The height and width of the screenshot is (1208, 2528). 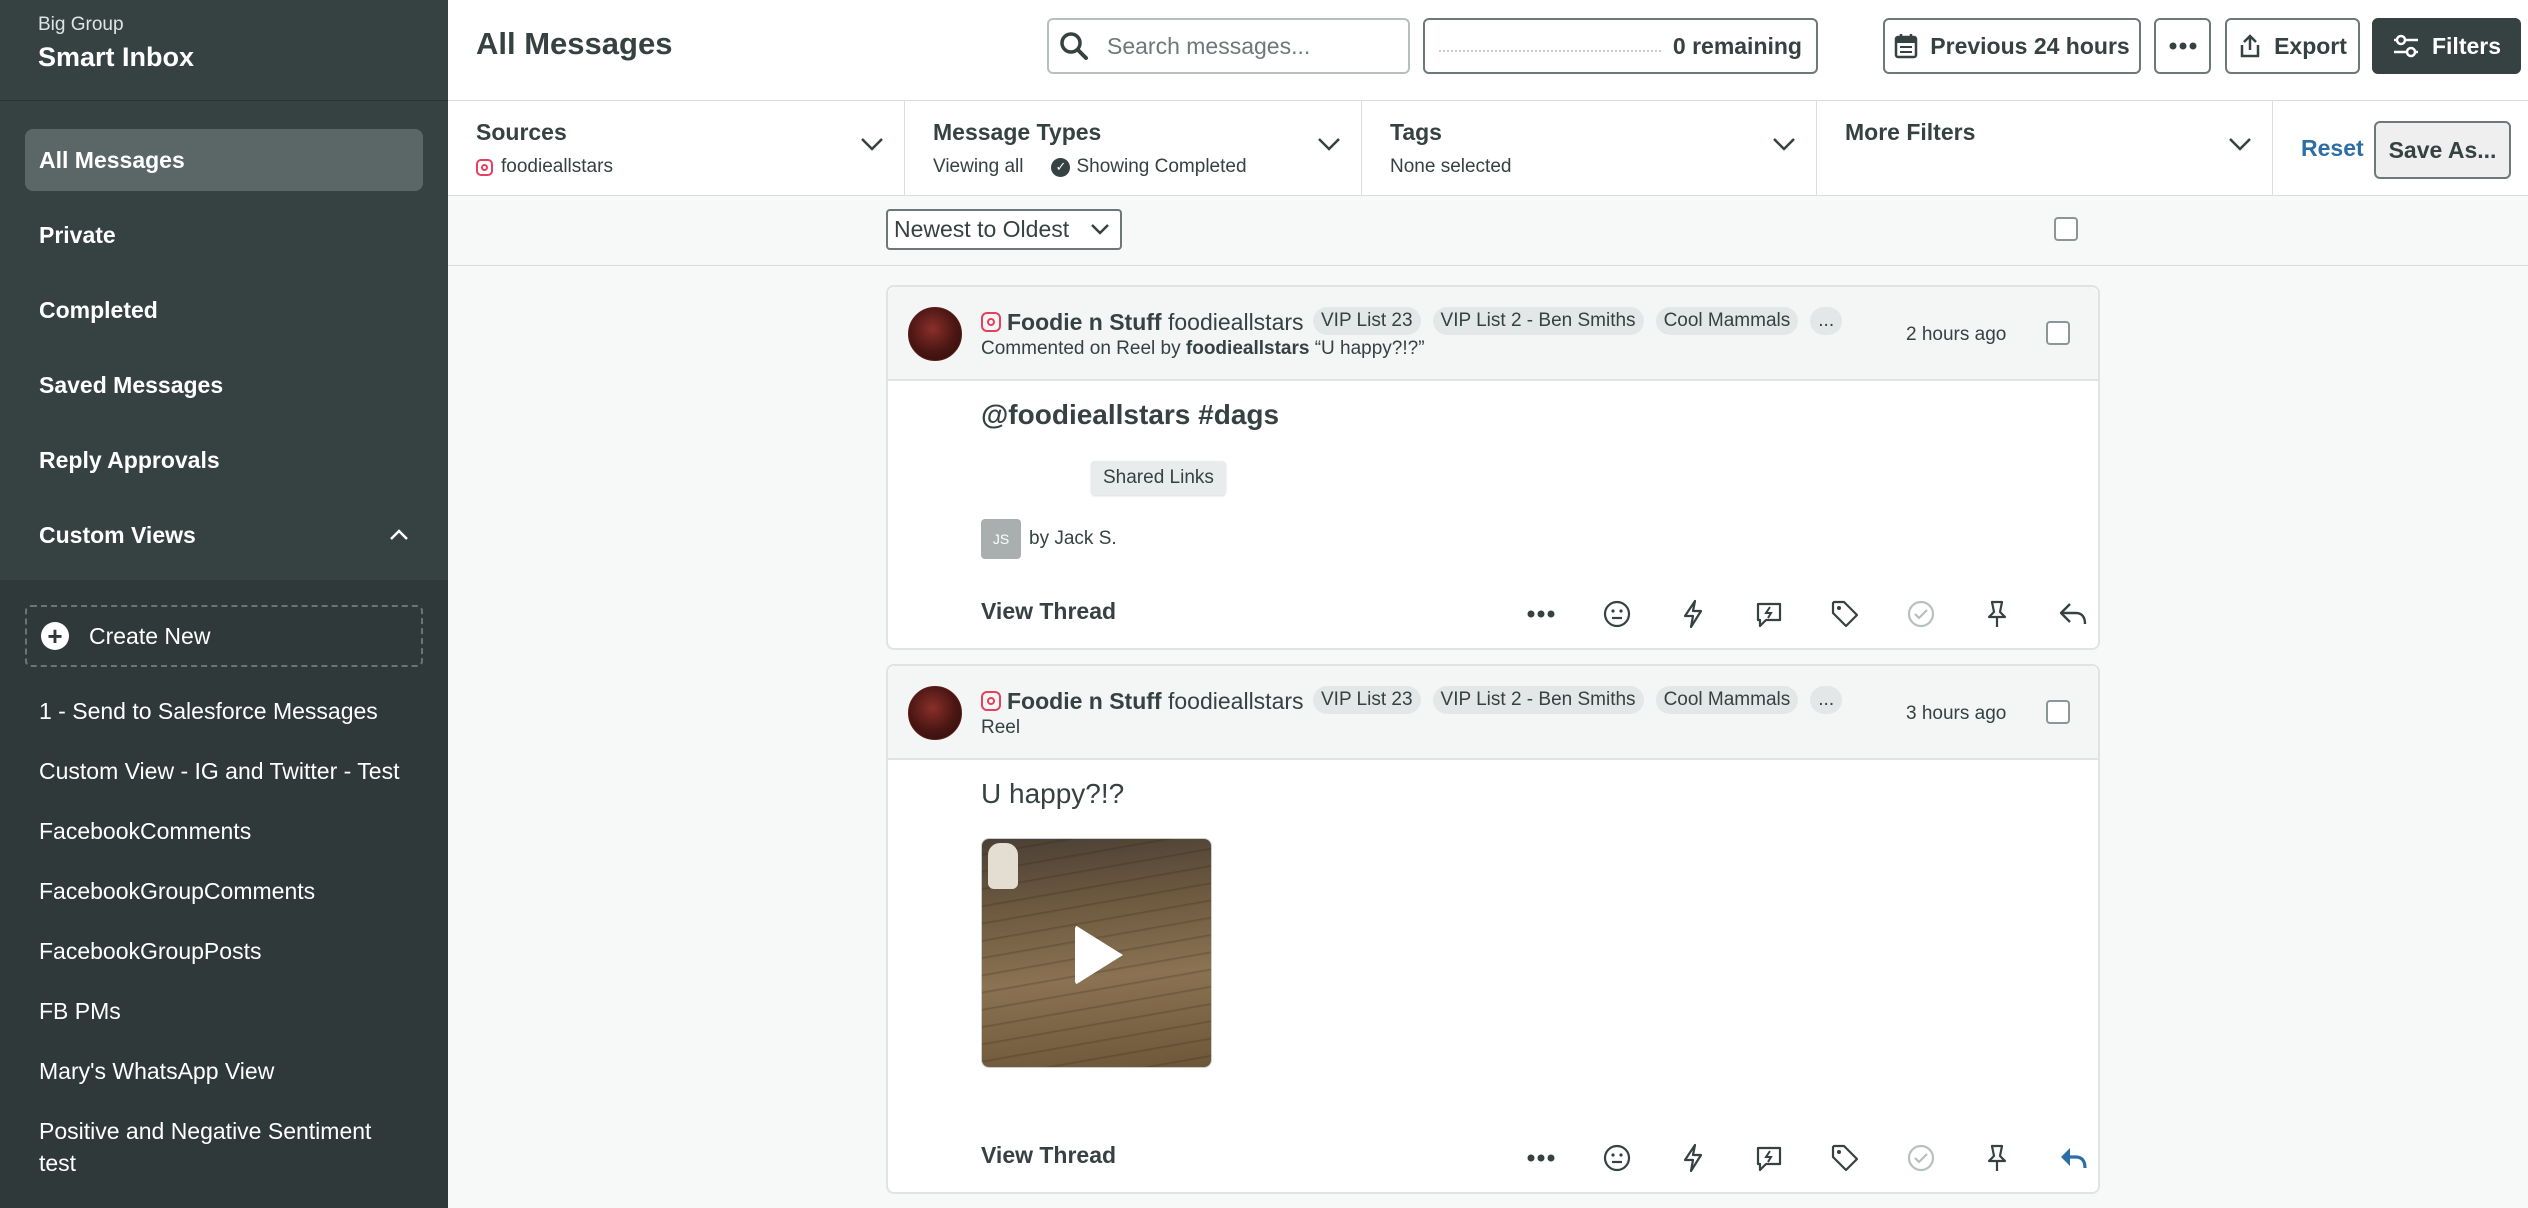 I want to click on custom-view-item: Custom View - IG and Twitter - Test, so click(x=224, y=771).